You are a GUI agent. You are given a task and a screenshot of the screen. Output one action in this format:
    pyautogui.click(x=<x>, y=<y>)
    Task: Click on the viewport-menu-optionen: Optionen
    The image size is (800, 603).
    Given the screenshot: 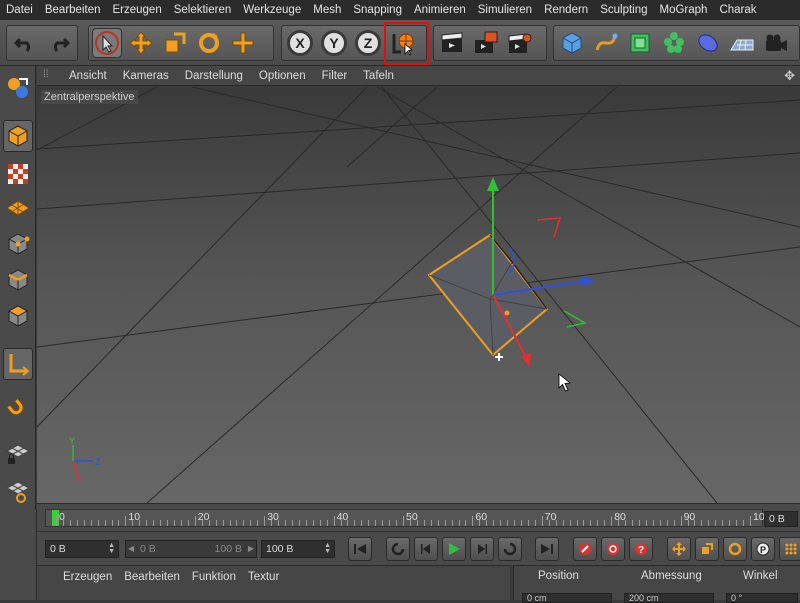 What is the action you would take?
    pyautogui.click(x=282, y=76)
    